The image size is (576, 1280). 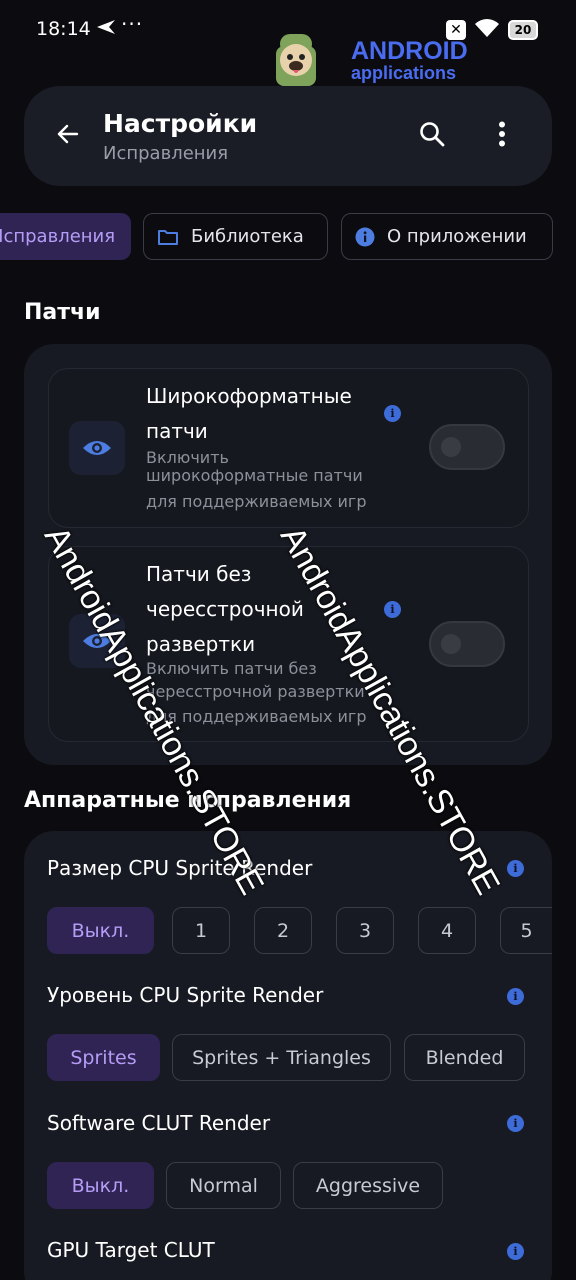 I want to click on patch-widescreen-title-2: патчи, so click(x=177, y=431).